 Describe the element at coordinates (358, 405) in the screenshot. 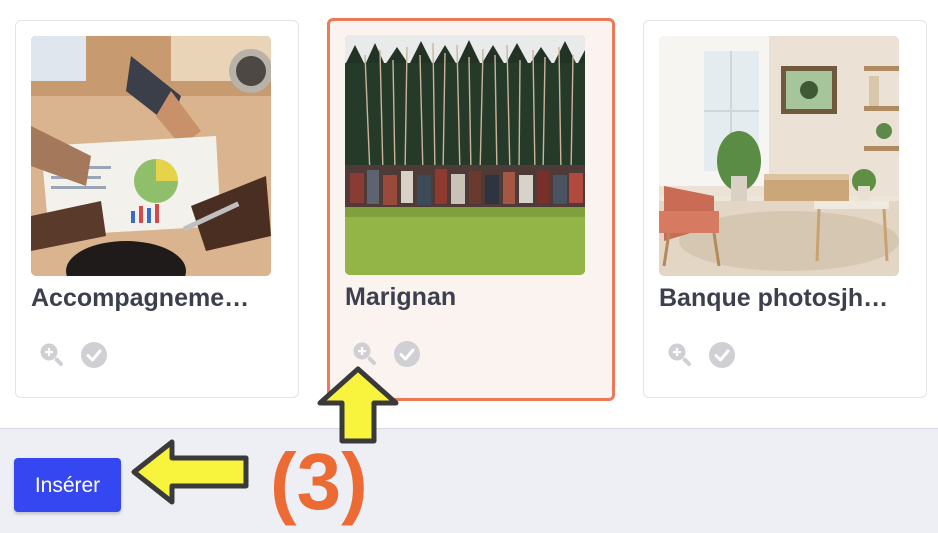

I see `annotation-arrow-up-icon` at that location.